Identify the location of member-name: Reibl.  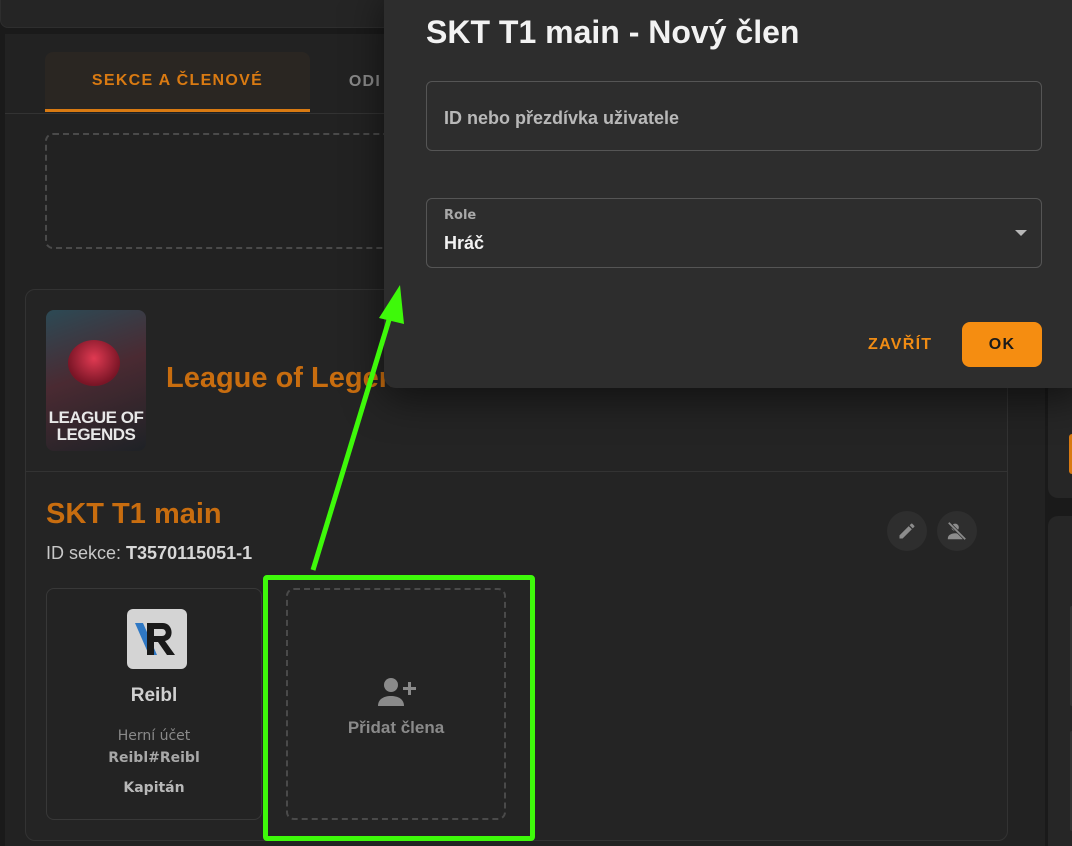
(154, 695).